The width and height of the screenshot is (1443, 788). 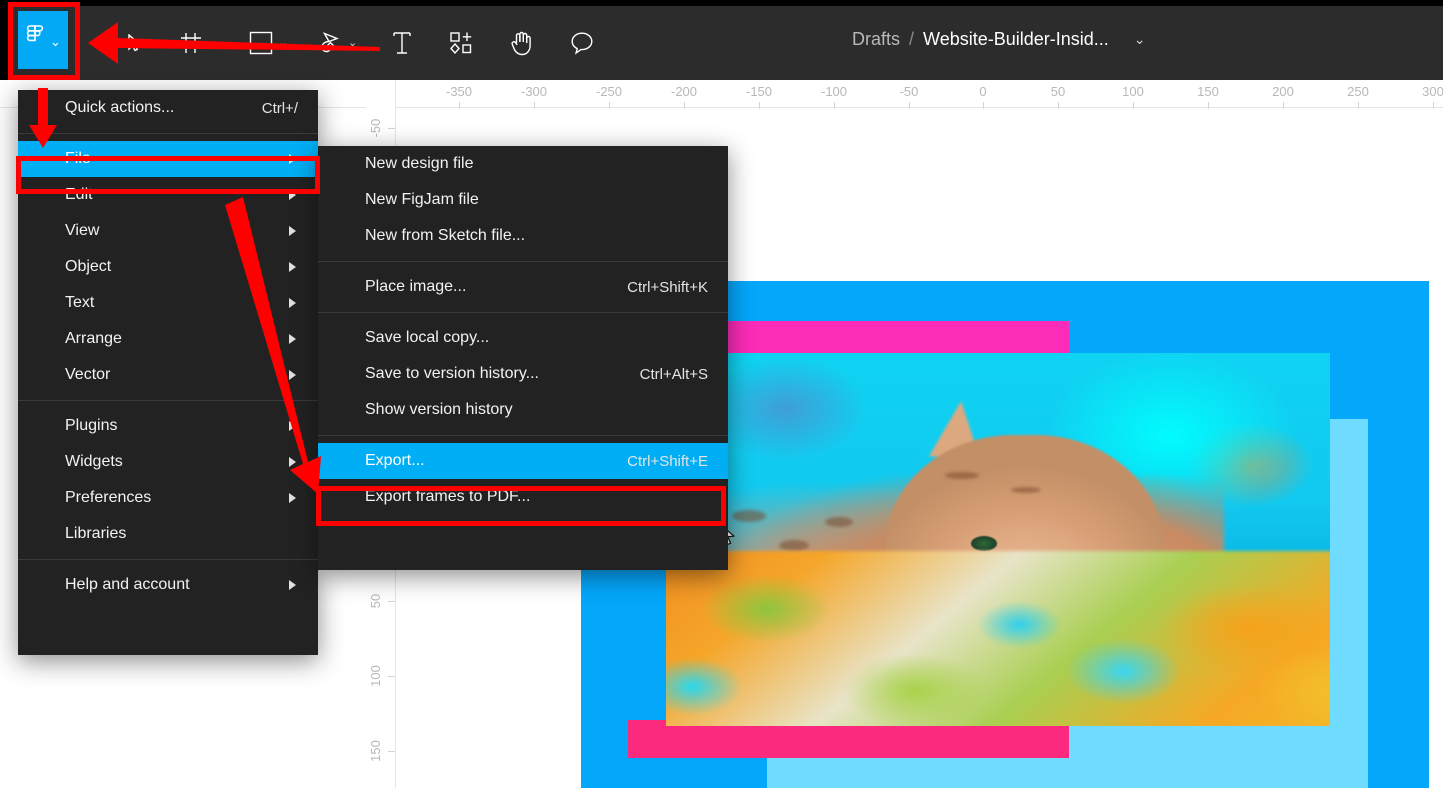 What do you see at coordinates (462, 43) in the screenshot?
I see `resources-tool` at bounding box center [462, 43].